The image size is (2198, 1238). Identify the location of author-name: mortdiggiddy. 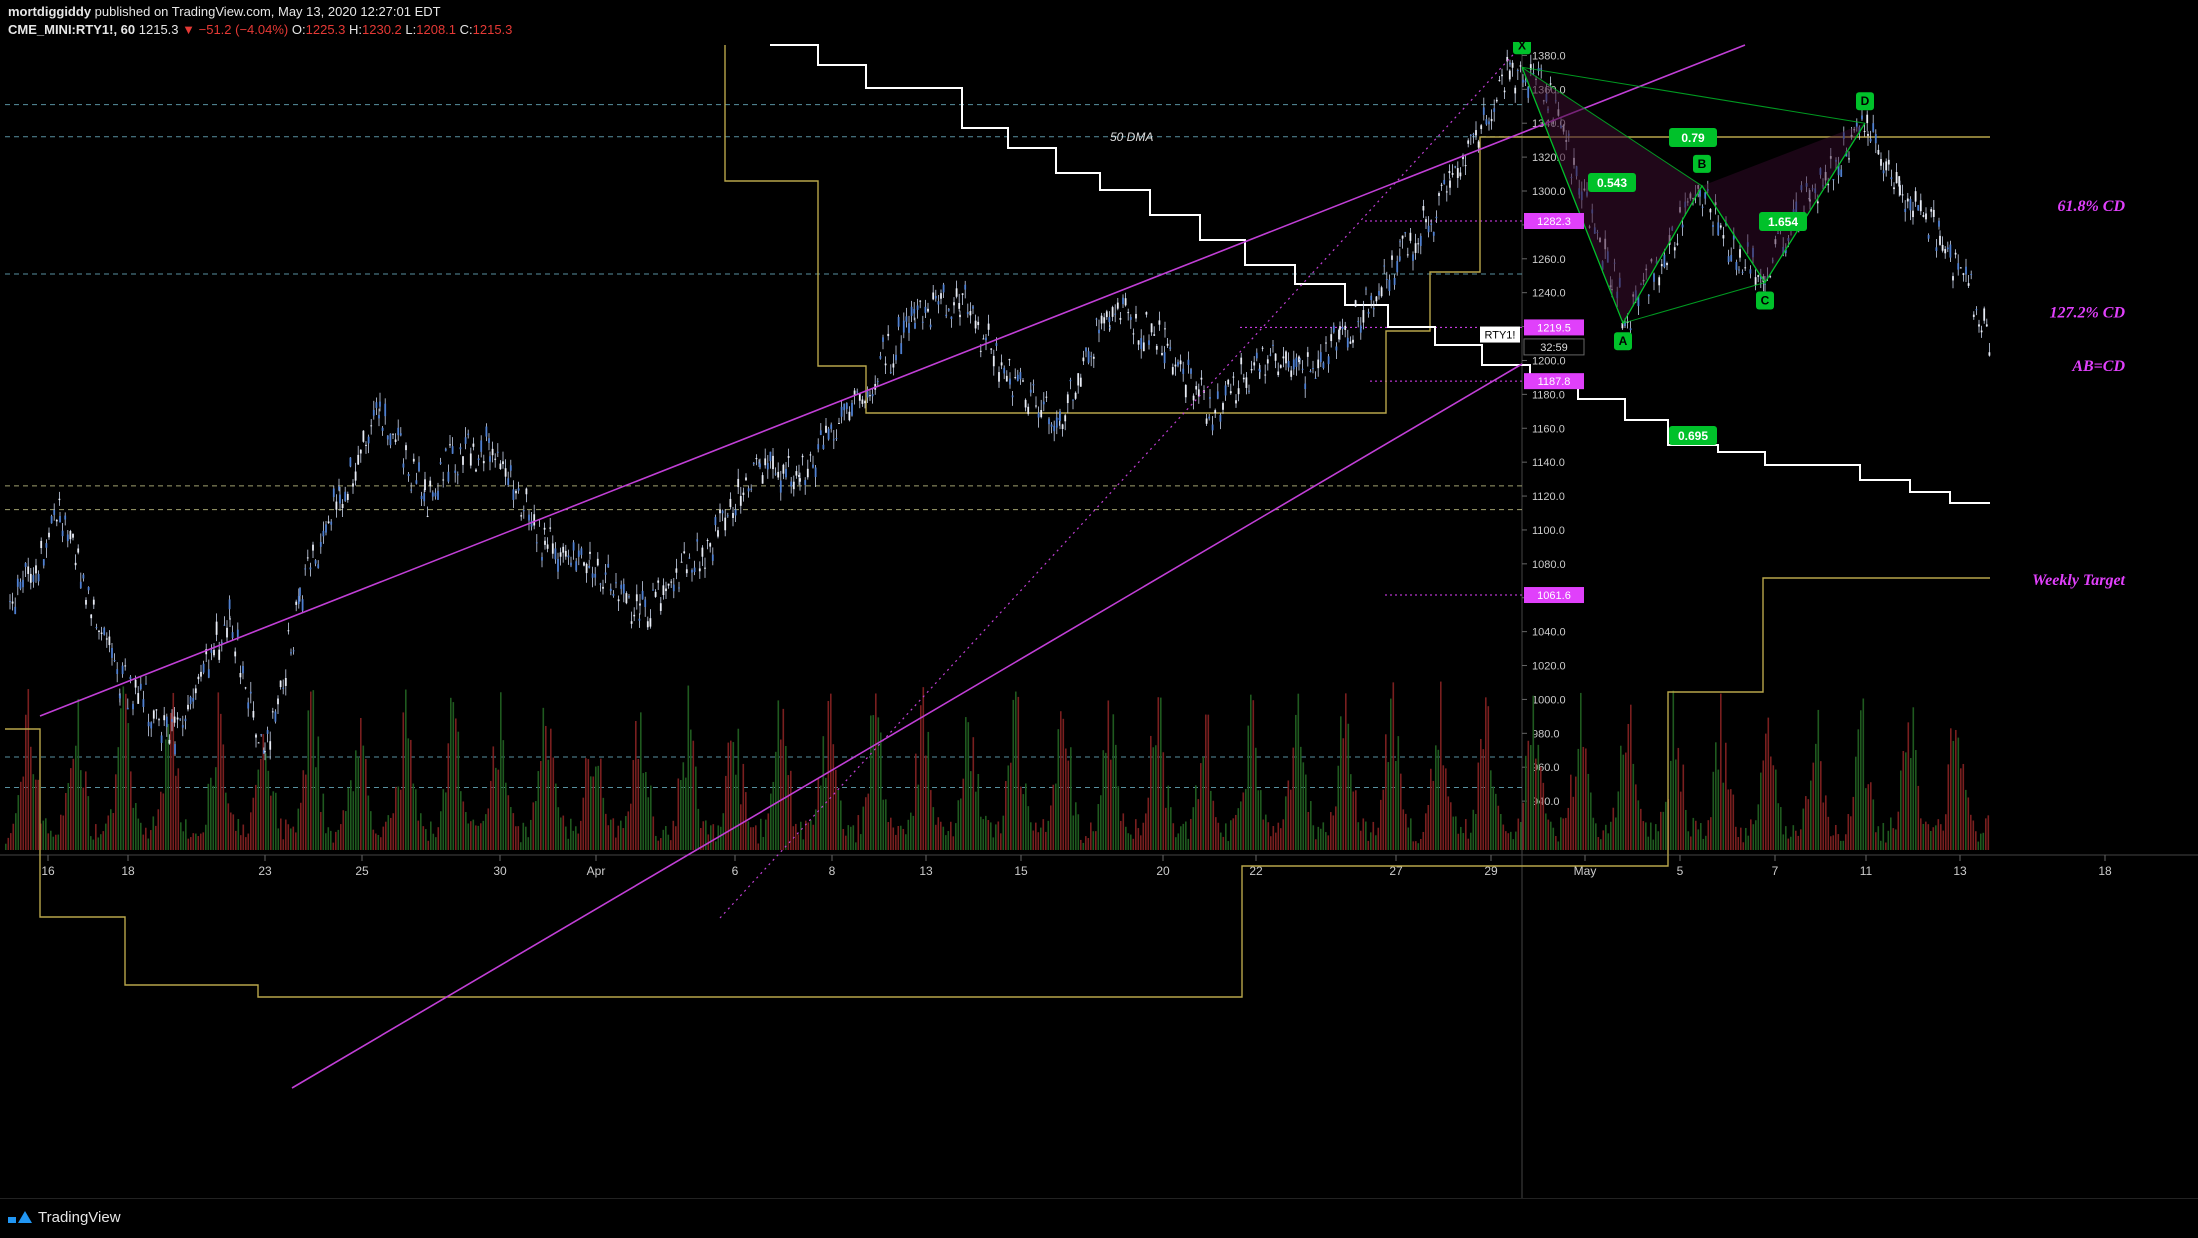
(49, 11).